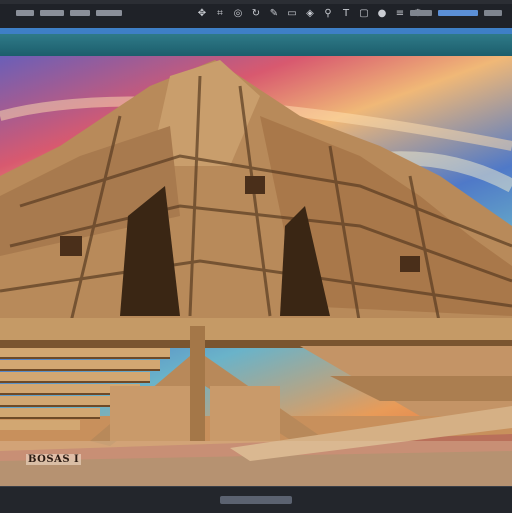 The height and width of the screenshot is (513, 512). I want to click on move-icon: ✥, so click(202, 14).